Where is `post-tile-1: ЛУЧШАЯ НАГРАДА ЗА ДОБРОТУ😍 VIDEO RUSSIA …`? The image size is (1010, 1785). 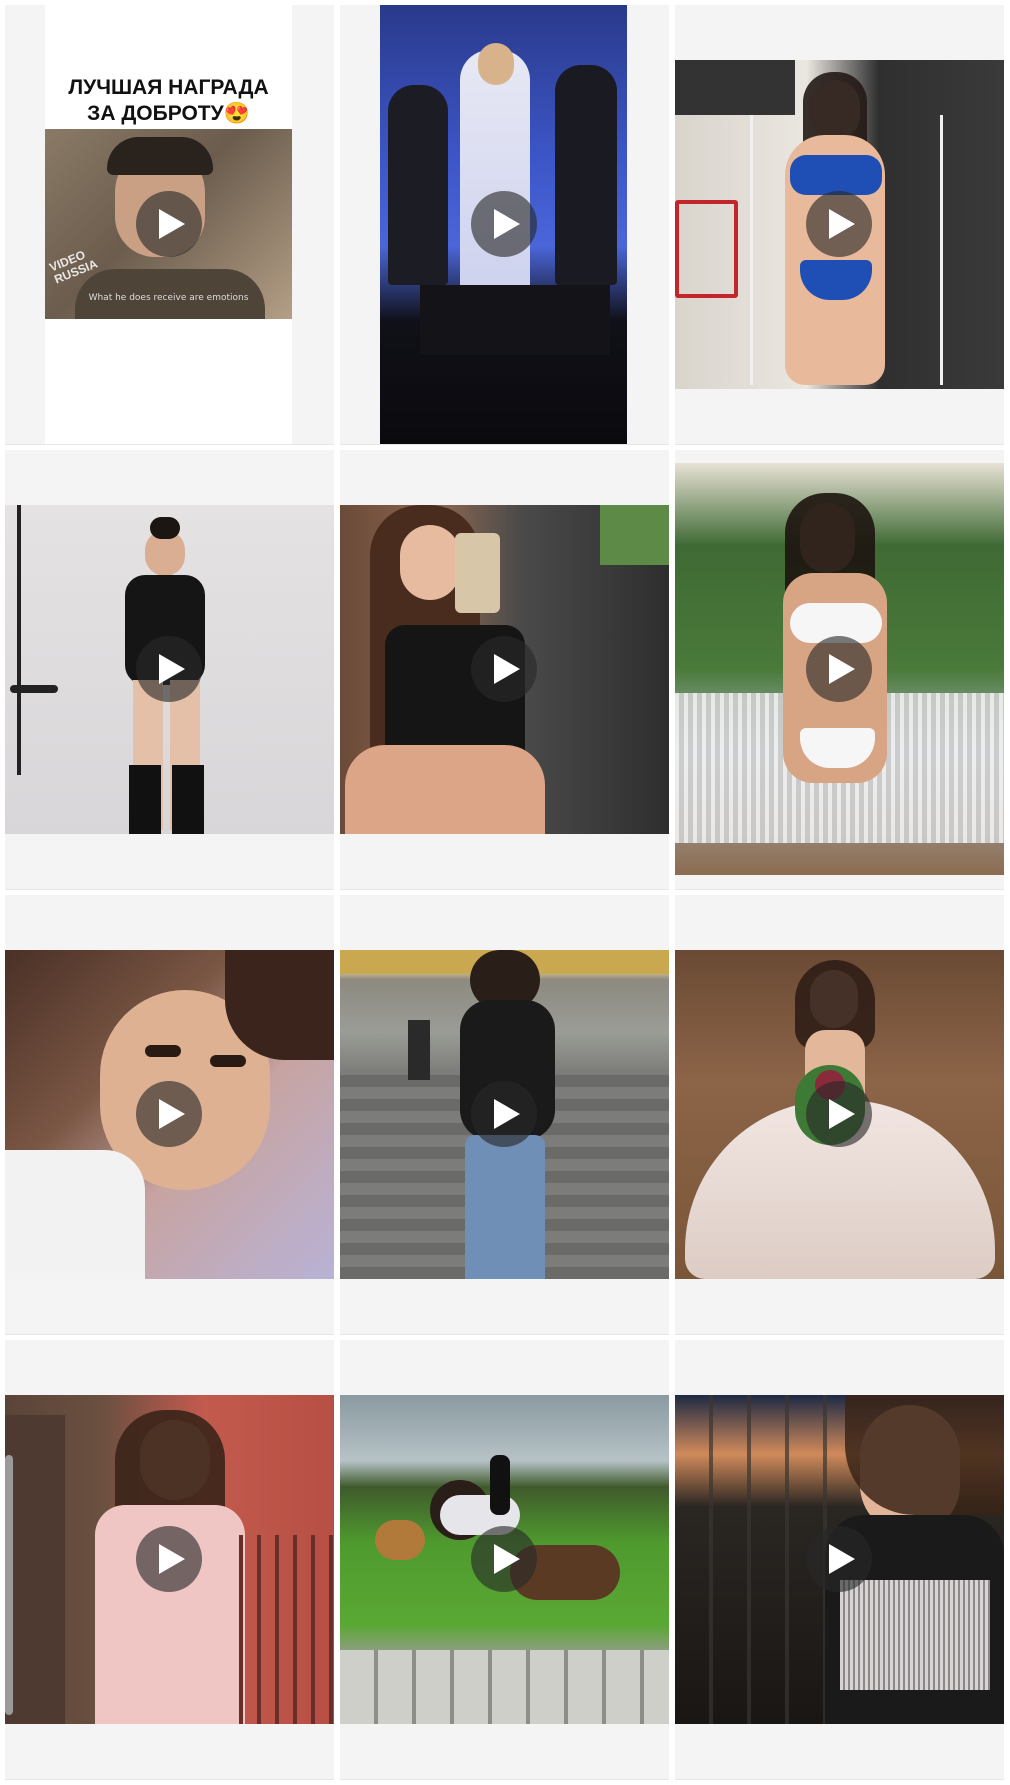 post-tile-1: ЛУЧШАЯ НАГРАДА ЗА ДОБРОТУ😍 VIDEO RUSSIA … is located at coordinates (169, 225).